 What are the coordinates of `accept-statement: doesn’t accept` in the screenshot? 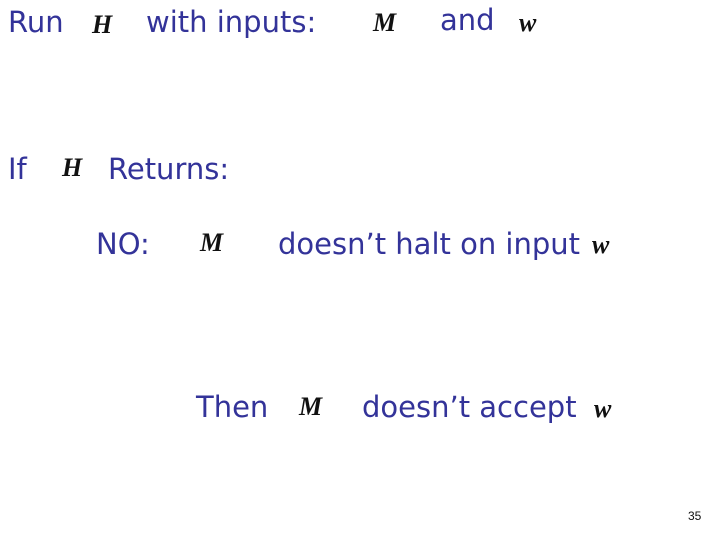 It's located at (469, 407).